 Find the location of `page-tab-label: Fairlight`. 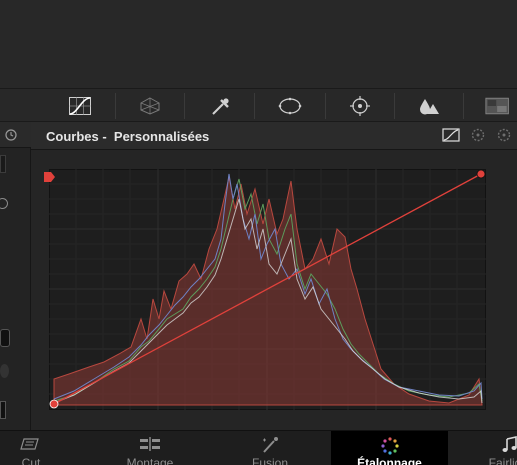

page-tab-label: Fairlight is located at coordinates (502, 460).